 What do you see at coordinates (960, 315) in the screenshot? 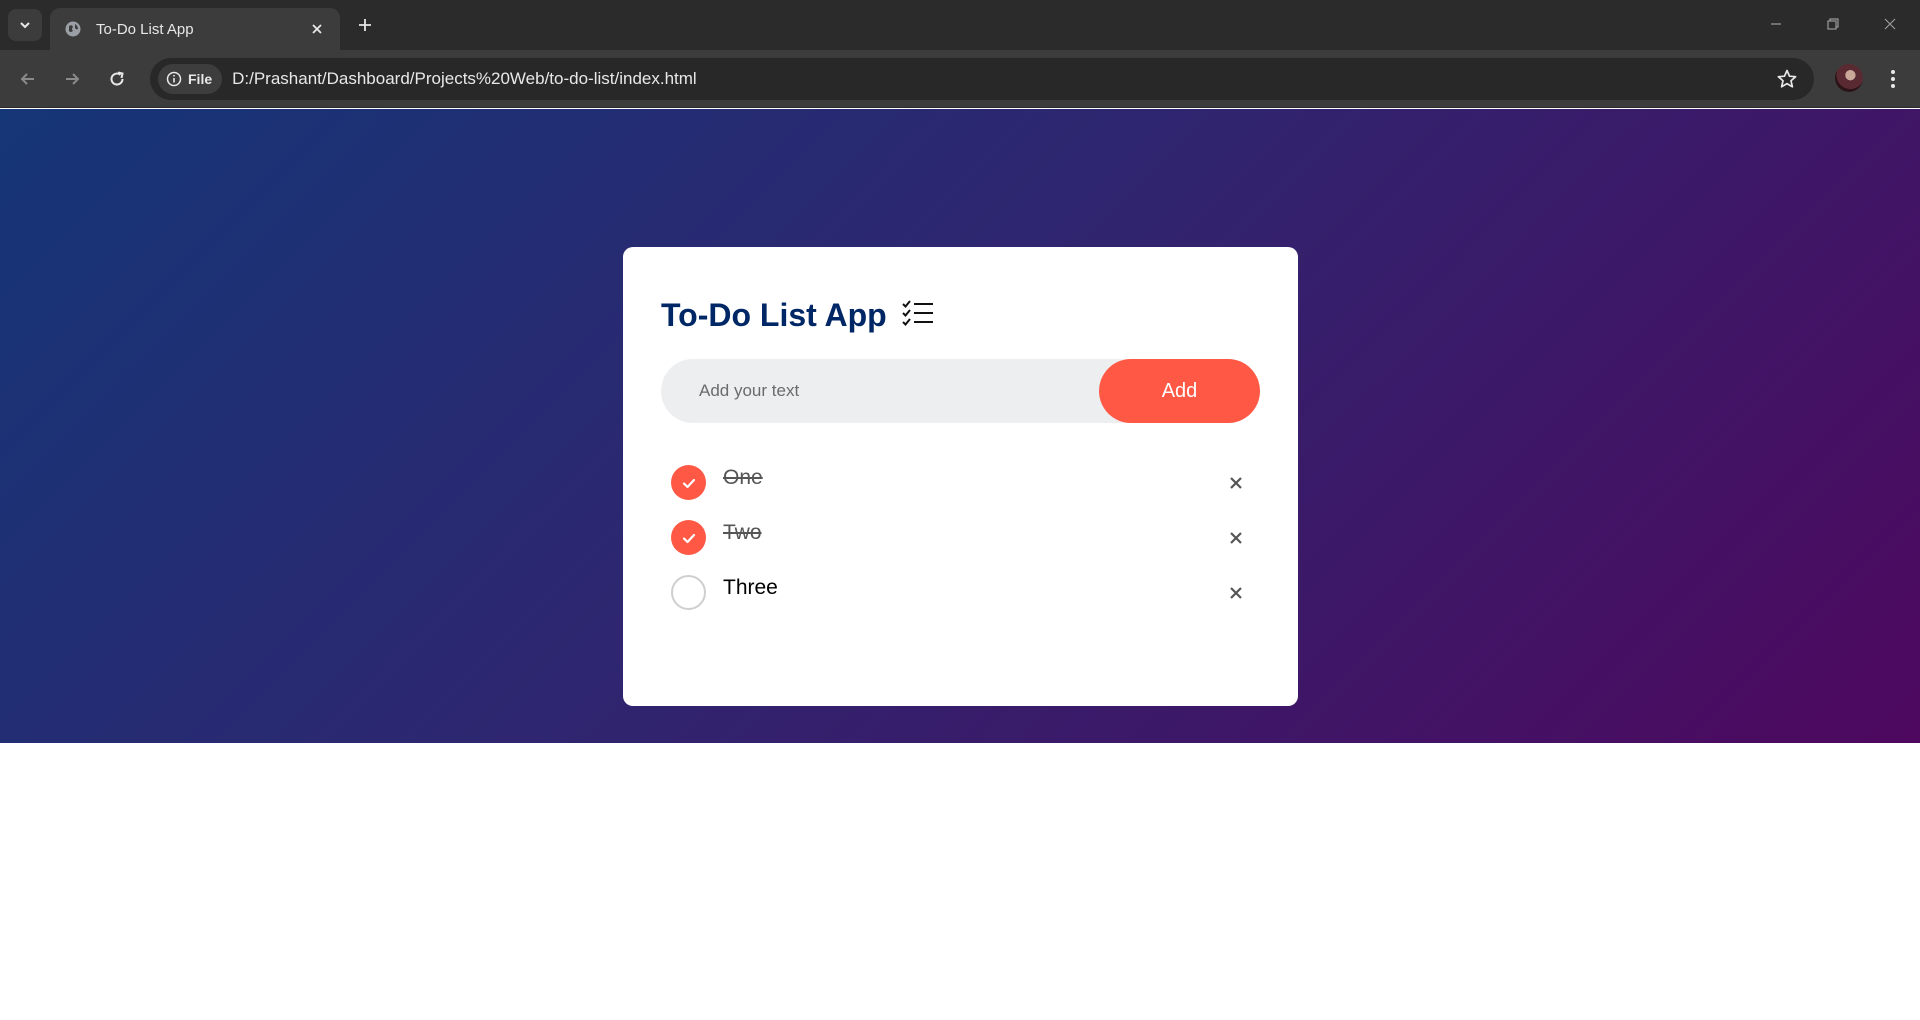
I see `app-title: To-Do List App` at bounding box center [960, 315].